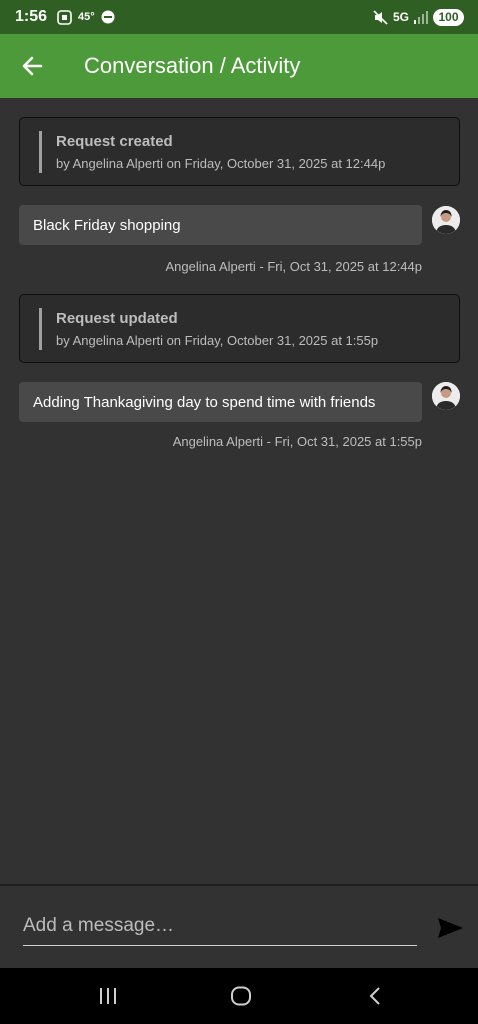 This screenshot has height=1024, width=478. I want to click on status-network: 5G, so click(400, 17).